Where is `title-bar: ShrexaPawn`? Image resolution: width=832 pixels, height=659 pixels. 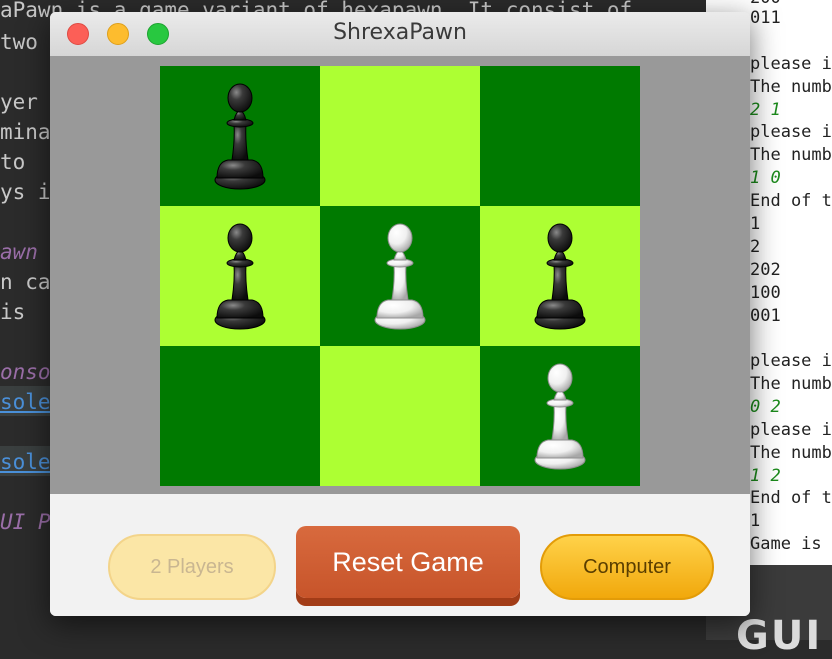
title-bar: ShrexaPawn is located at coordinates (400, 34).